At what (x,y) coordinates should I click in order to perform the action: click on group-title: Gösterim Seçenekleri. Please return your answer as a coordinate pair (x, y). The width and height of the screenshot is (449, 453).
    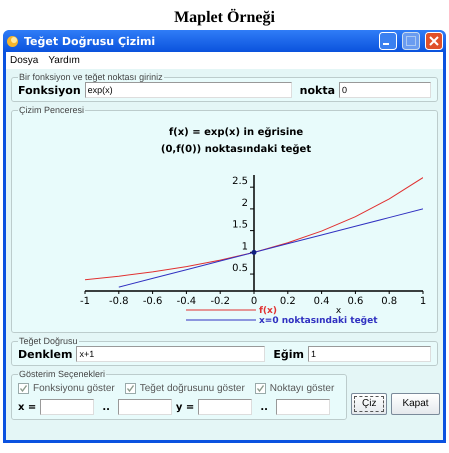
    Looking at the image, I should click on (62, 374).